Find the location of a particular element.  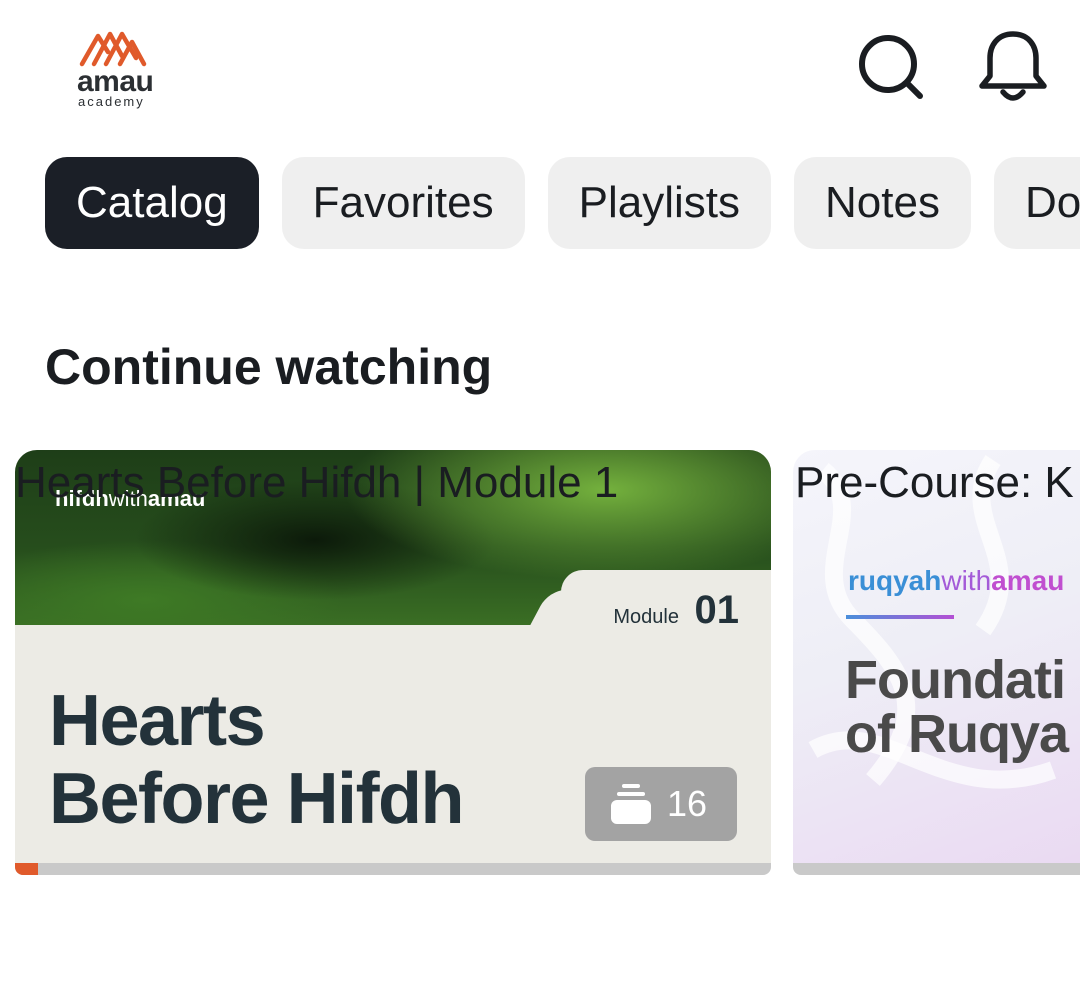

course-card-title: Pre-Course: K is located at coordinates (934, 483).